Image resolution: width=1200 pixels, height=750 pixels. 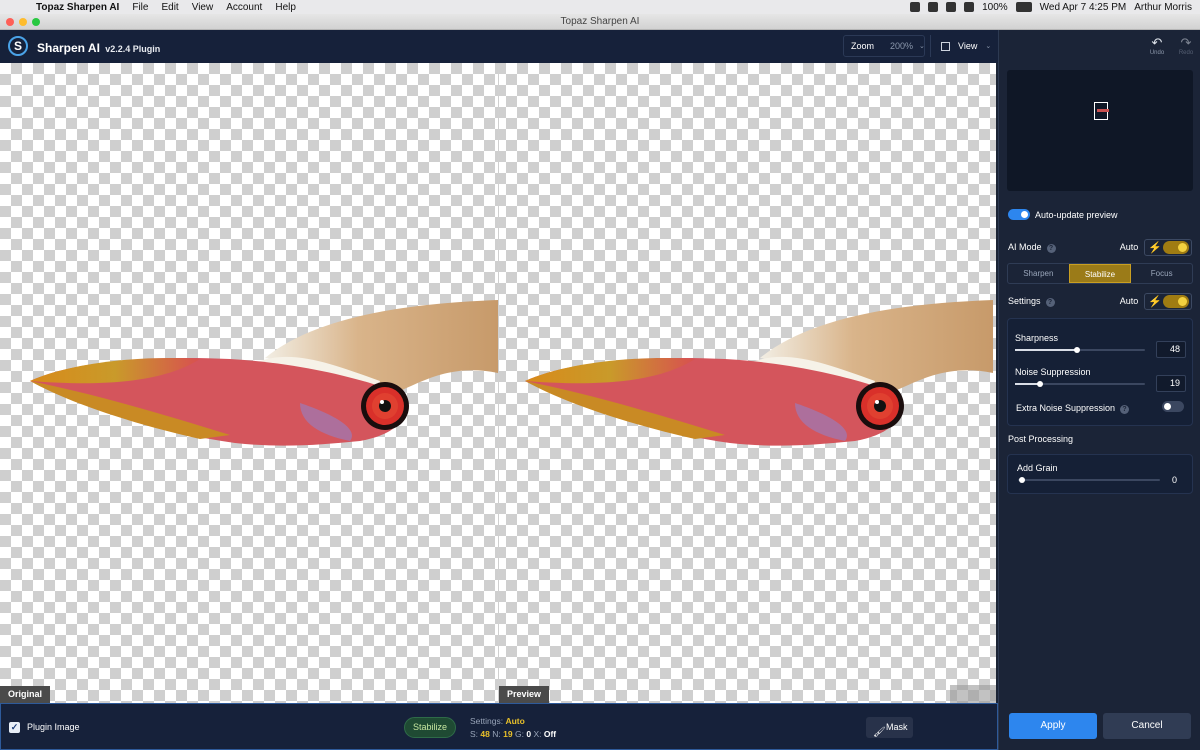 What do you see at coordinates (285, 7) in the screenshot?
I see `menu-help: Help` at bounding box center [285, 7].